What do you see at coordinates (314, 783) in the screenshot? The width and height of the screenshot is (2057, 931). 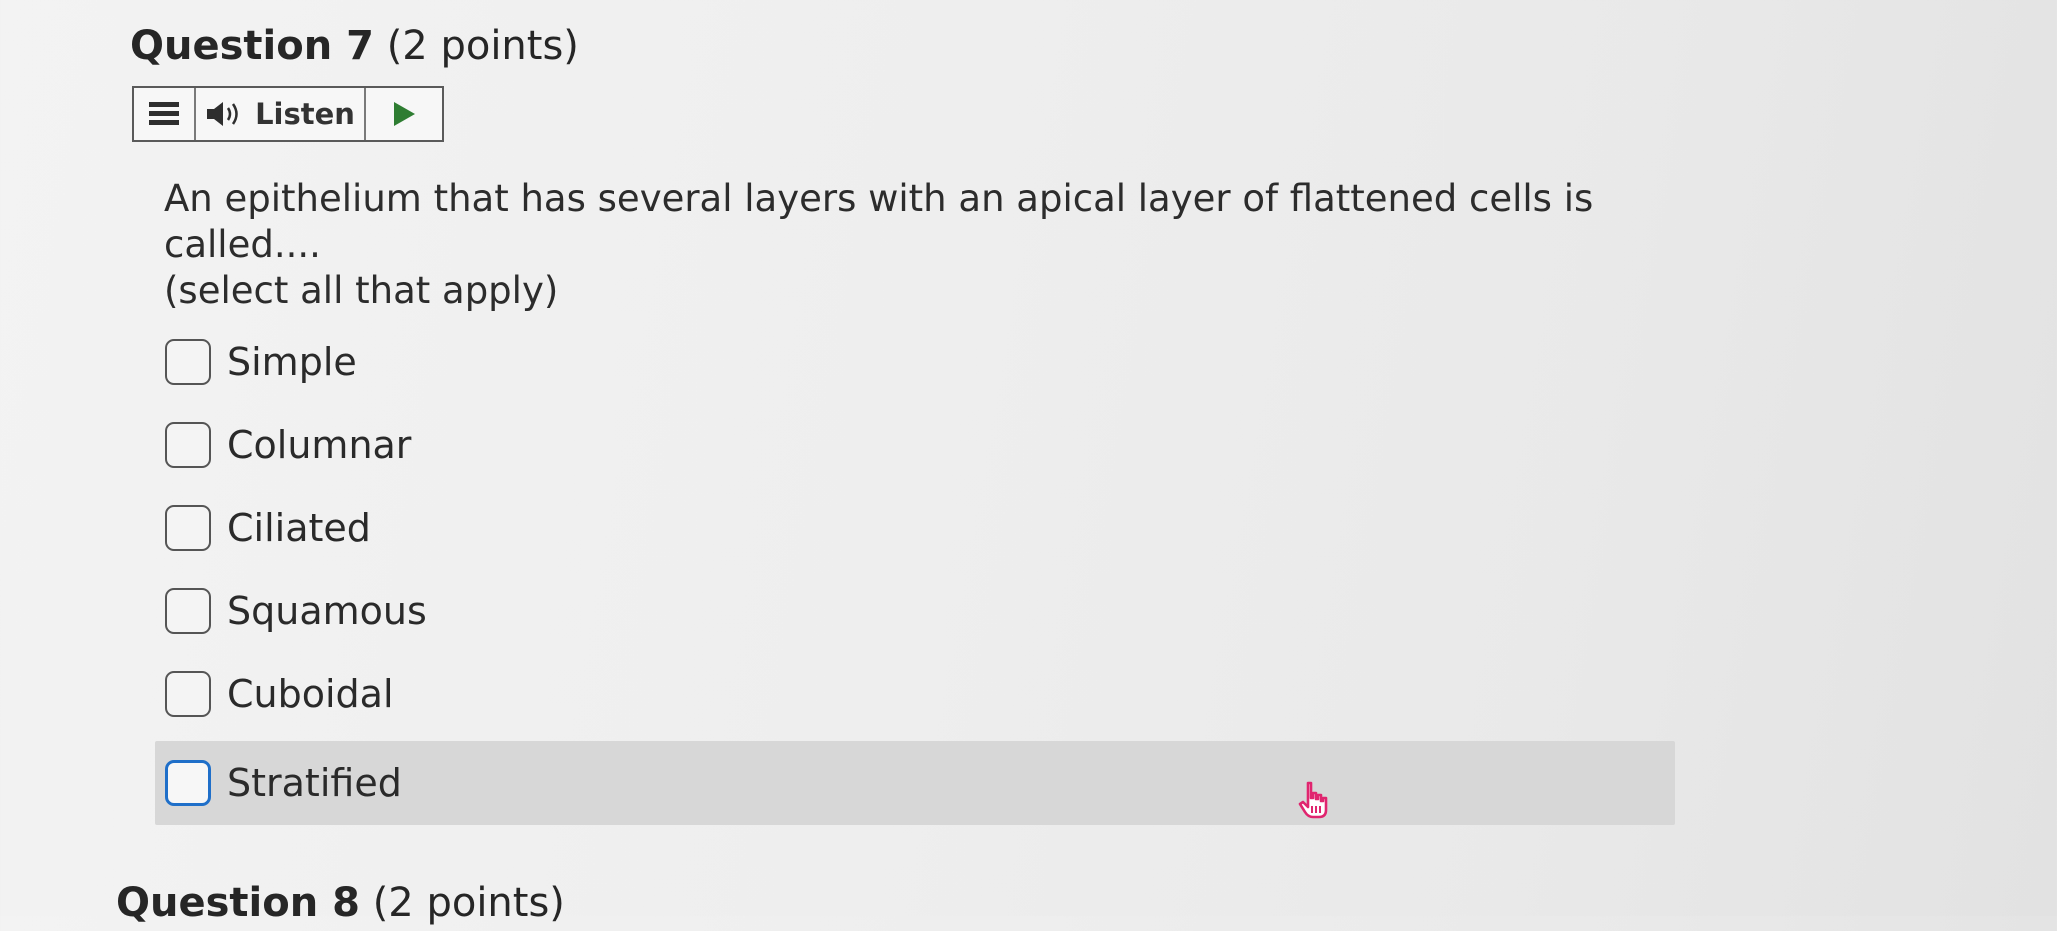 I see `option-label: Stratified` at bounding box center [314, 783].